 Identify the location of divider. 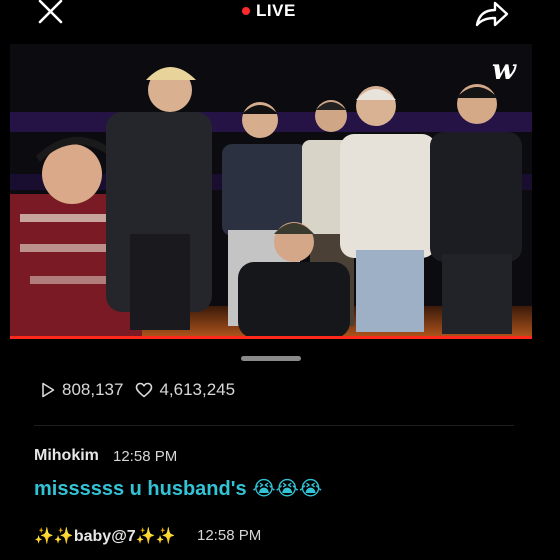
(274, 425).